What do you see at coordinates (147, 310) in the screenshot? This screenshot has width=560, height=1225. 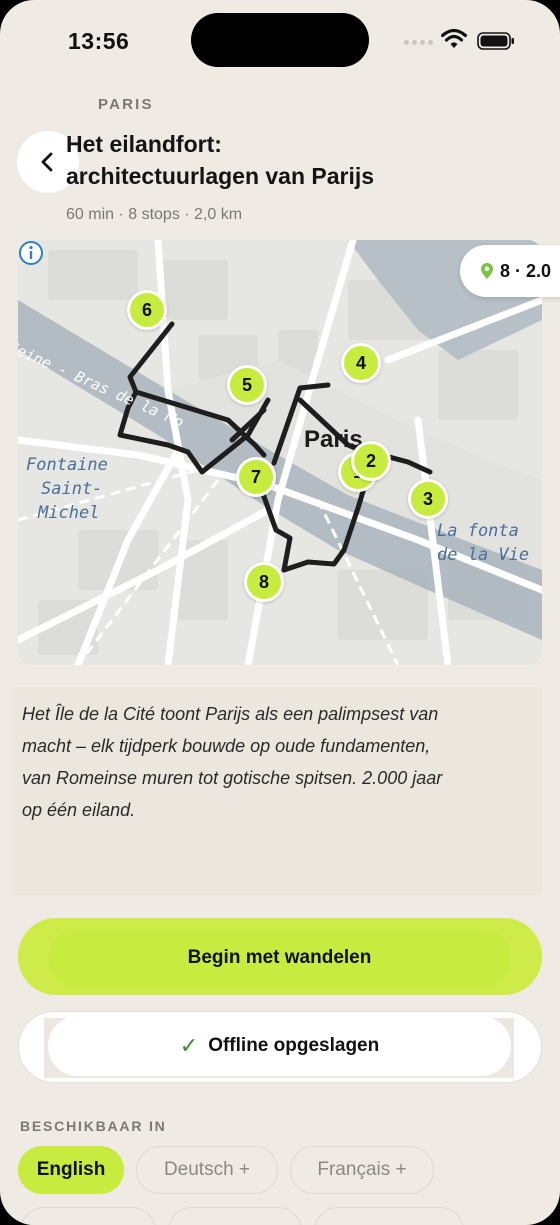 I see `map-pin-6: 6` at bounding box center [147, 310].